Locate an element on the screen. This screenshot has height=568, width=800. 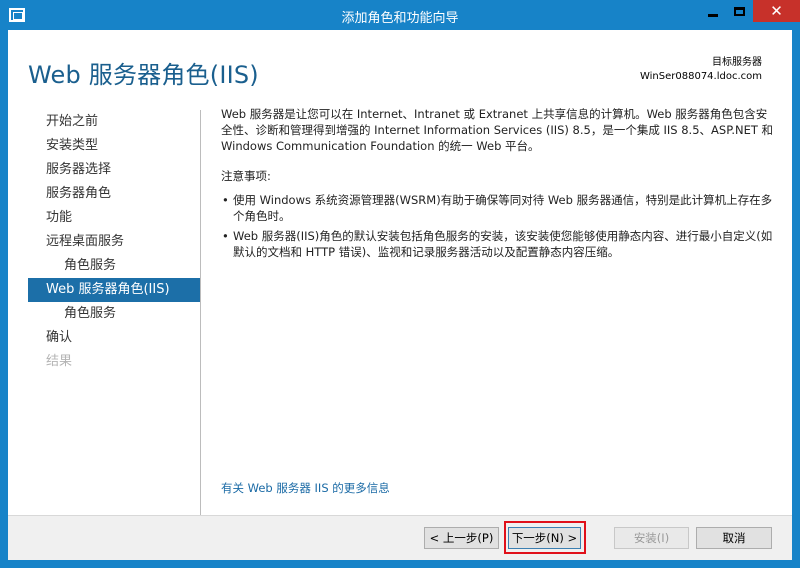
next-button: 下一步(N) > is located at coordinates (544, 538).